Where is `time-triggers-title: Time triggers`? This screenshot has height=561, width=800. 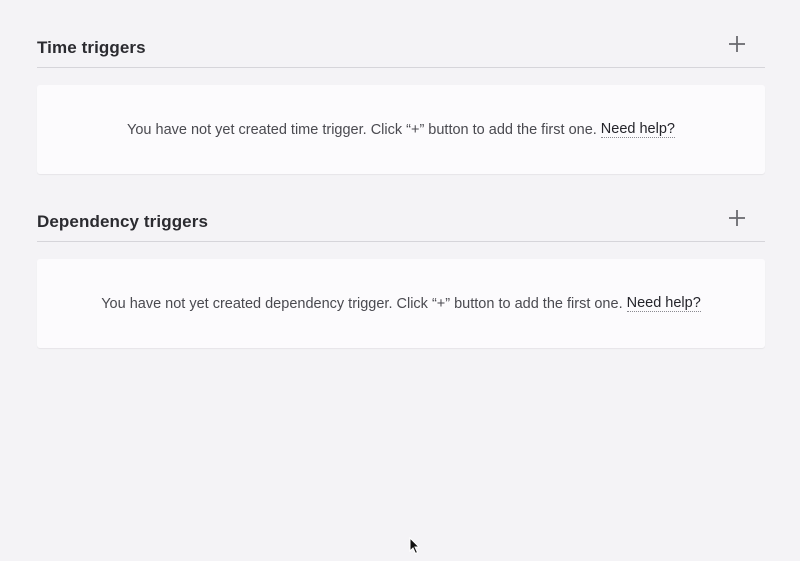
time-triggers-title: Time triggers is located at coordinates (91, 47).